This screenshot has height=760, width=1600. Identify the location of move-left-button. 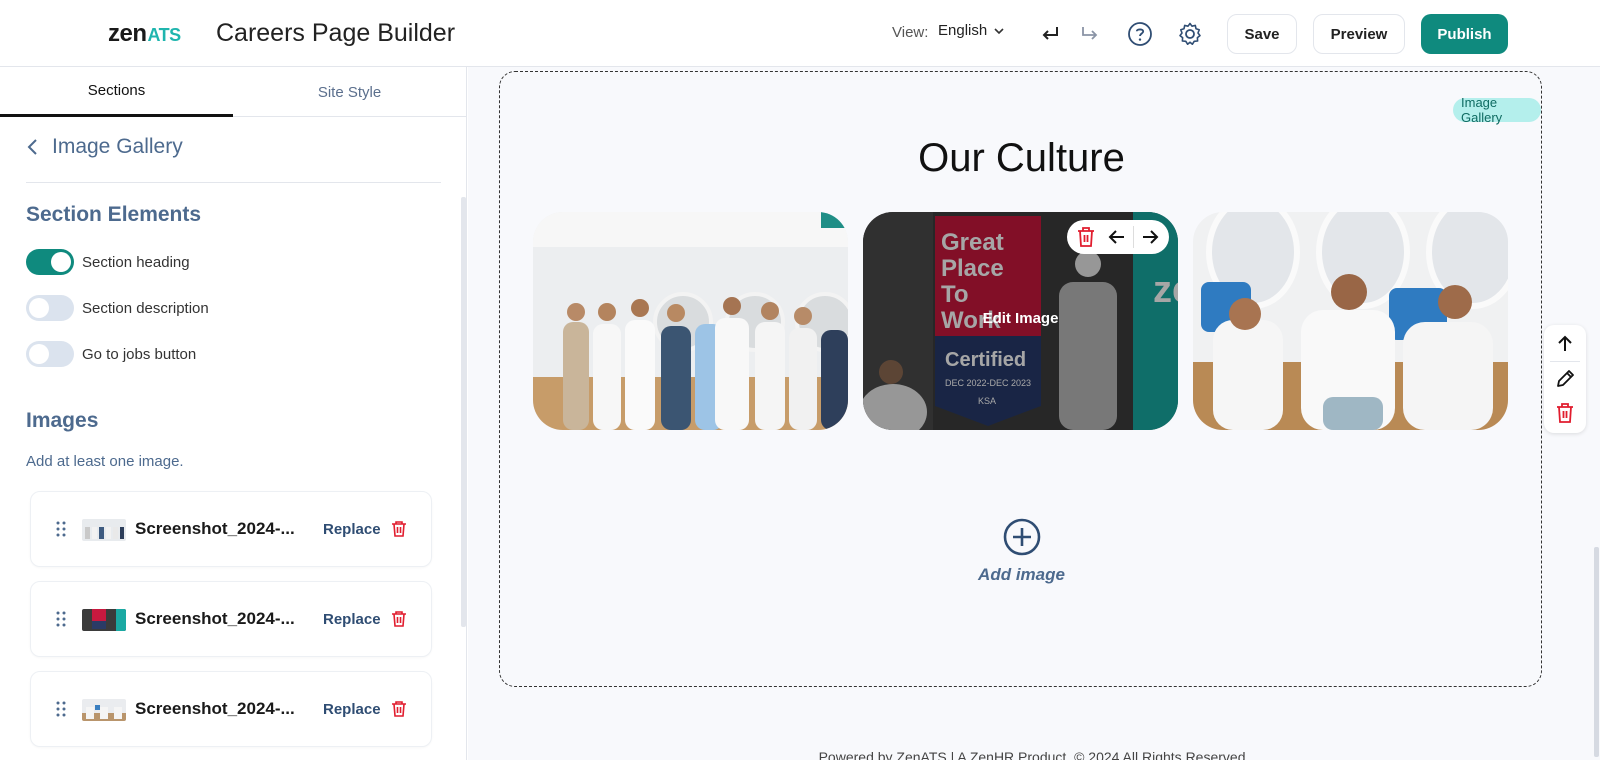
(1117, 237).